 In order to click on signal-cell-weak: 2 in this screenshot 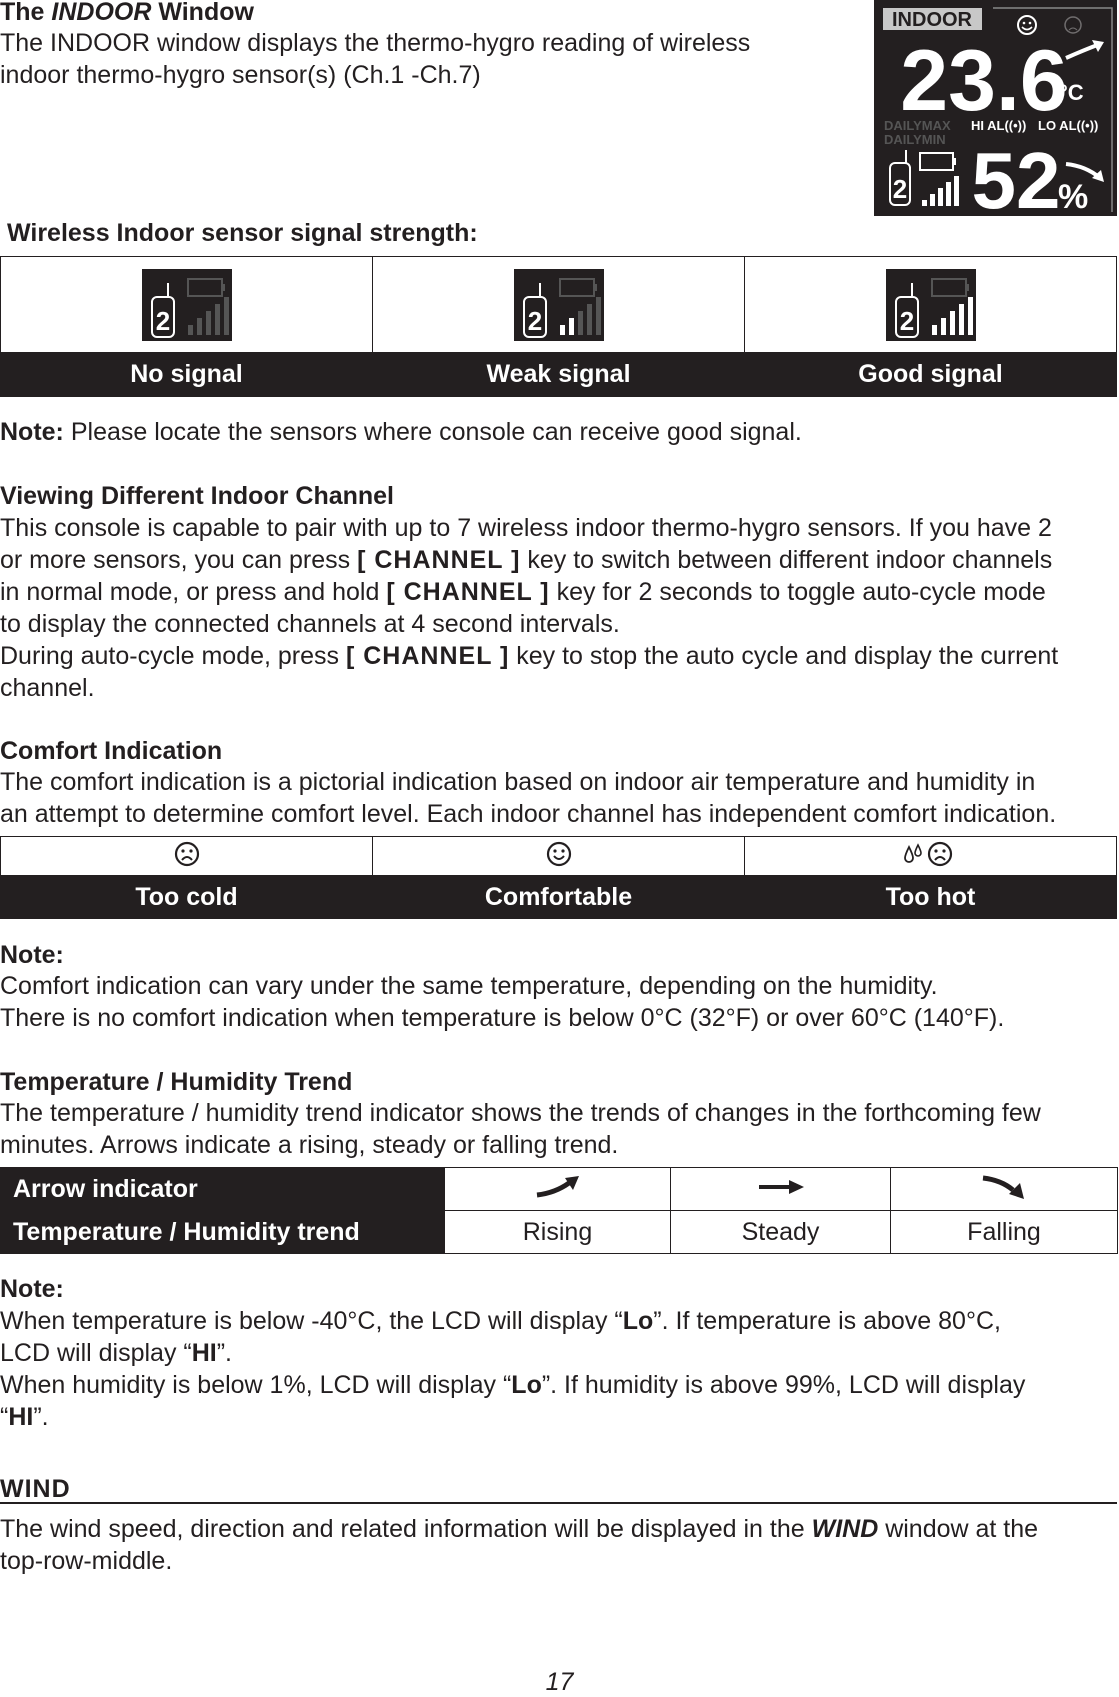, I will do `click(558, 304)`.